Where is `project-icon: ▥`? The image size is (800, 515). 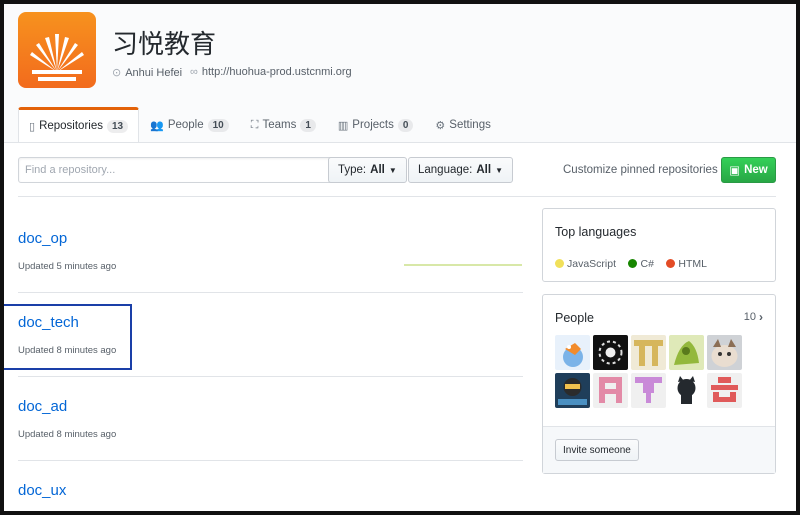 project-icon: ▥ is located at coordinates (343, 125).